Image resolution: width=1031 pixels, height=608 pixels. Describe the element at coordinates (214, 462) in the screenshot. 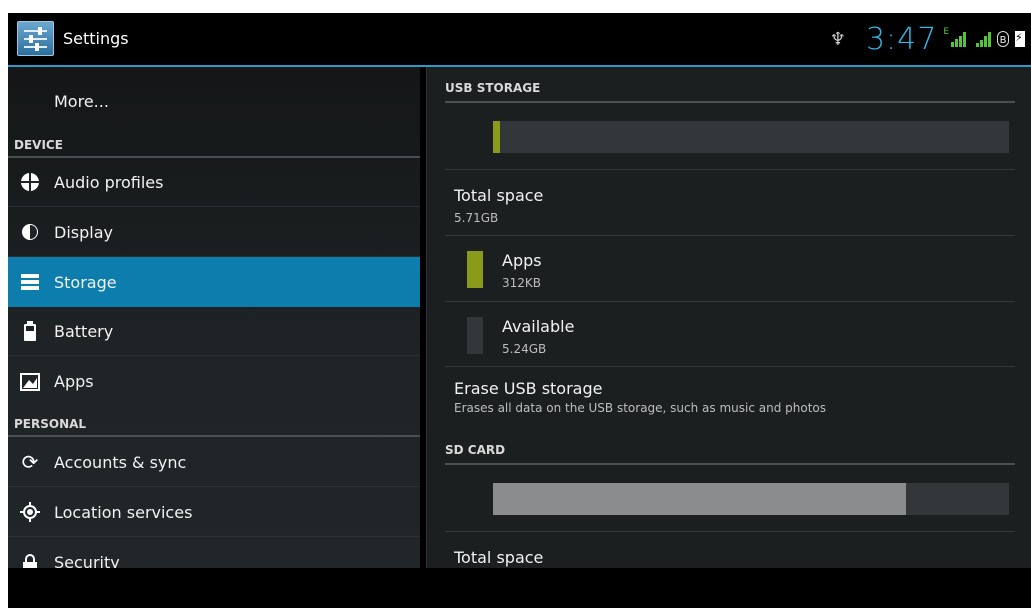

I see `sidebar-item-accounts-sync: ⟳ Accounts & sync` at that location.